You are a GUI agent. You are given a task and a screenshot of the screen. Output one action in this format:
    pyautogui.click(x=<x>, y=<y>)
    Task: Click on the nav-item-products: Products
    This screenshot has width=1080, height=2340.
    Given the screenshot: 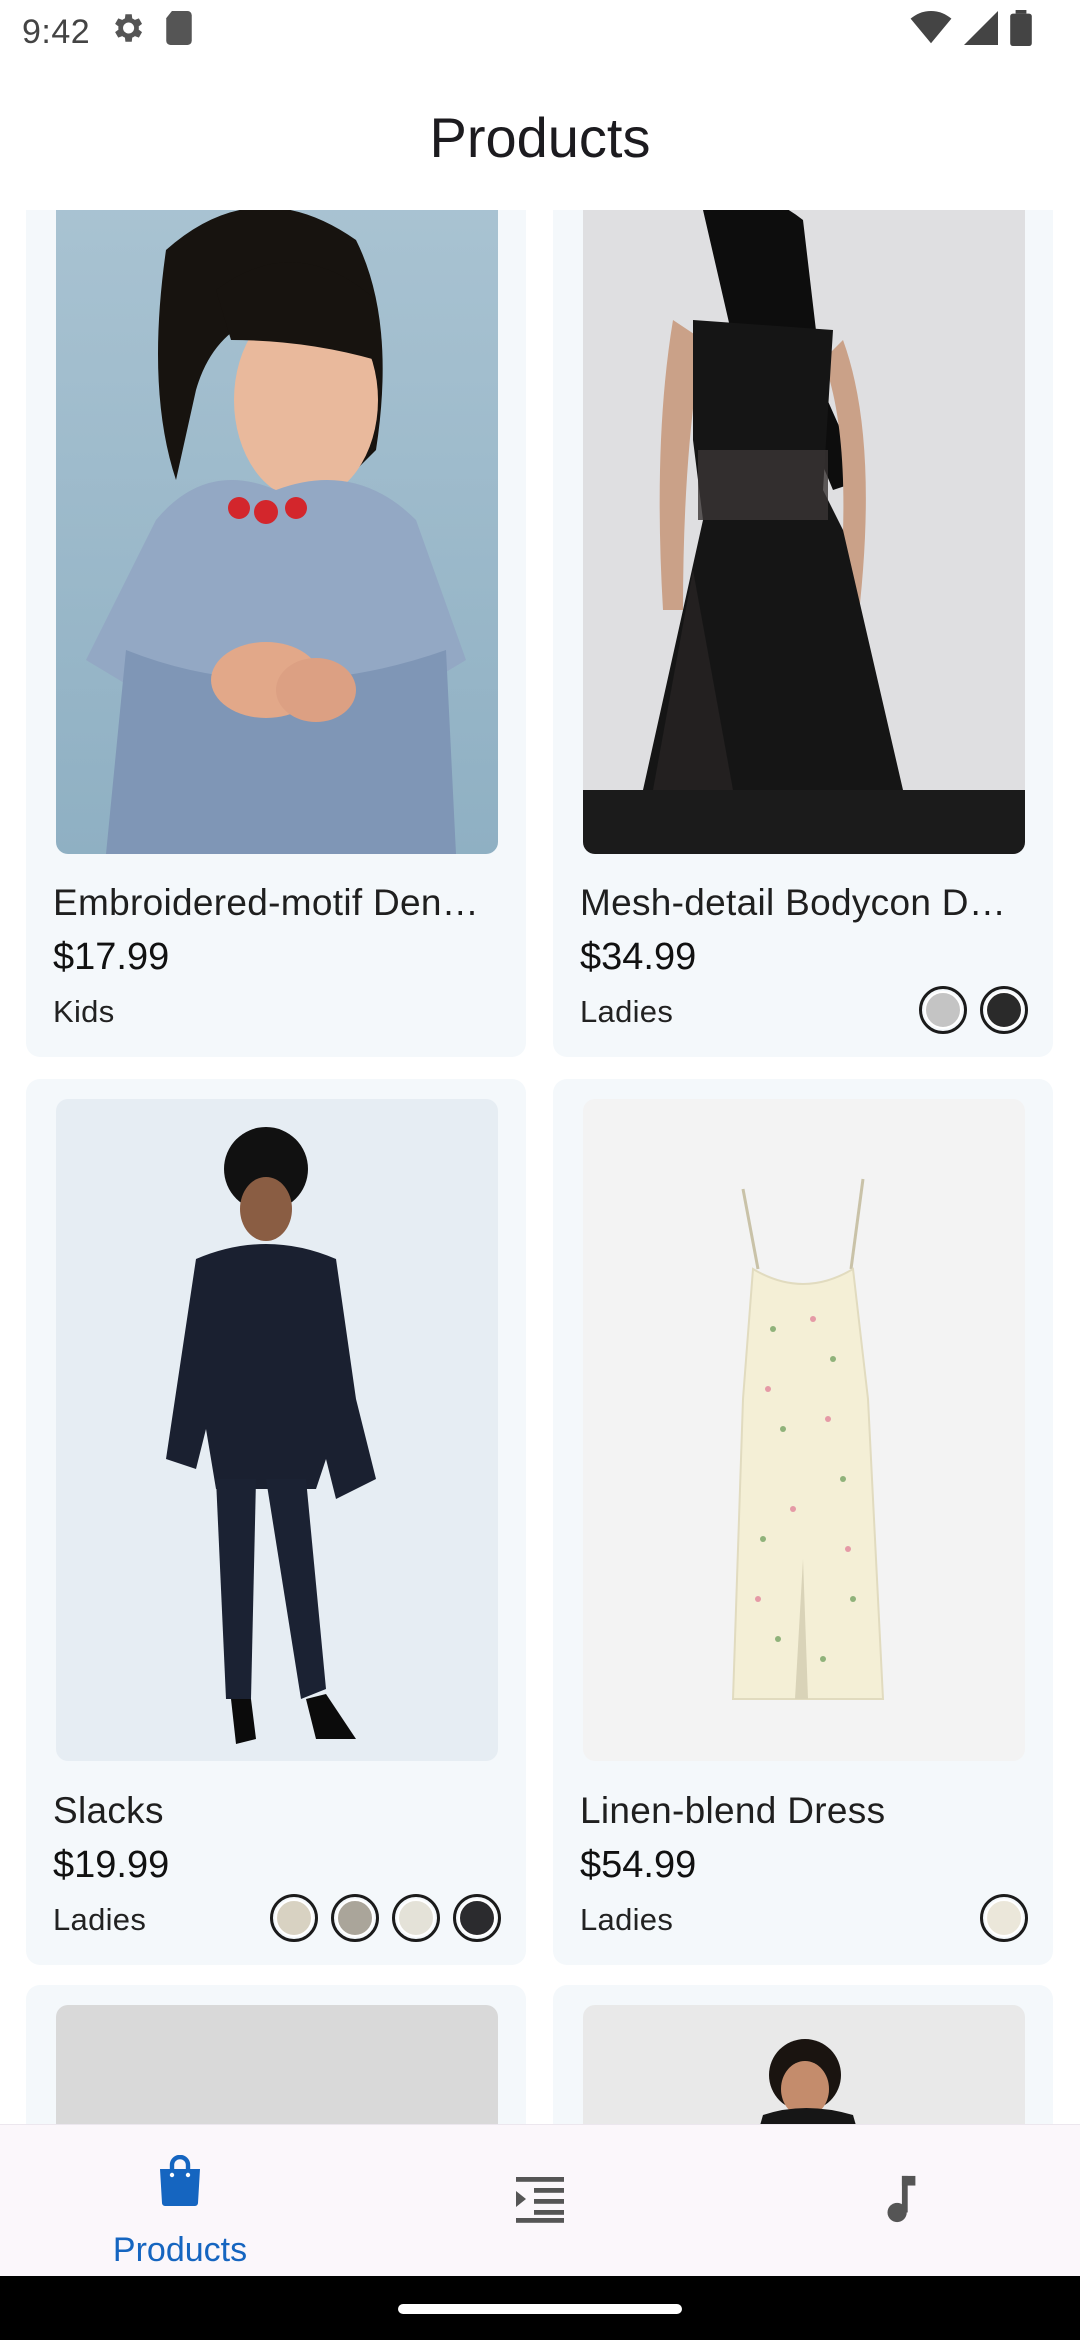 What is the action you would take?
    pyautogui.click(x=180, y=2200)
    